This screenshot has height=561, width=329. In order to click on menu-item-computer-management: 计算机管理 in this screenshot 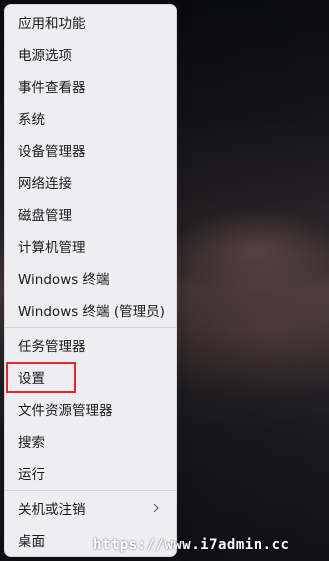, I will do `click(90, 246)`.